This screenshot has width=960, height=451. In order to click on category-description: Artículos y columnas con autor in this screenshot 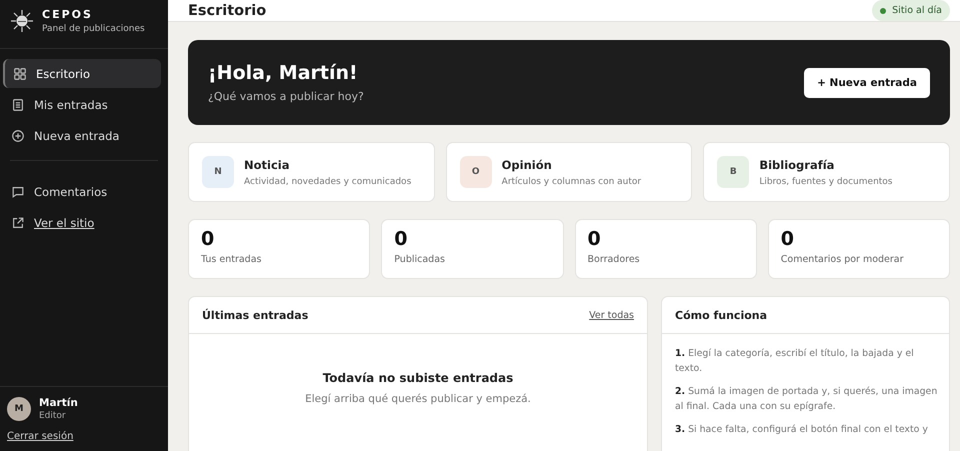, I will do `click(572, 181)`.